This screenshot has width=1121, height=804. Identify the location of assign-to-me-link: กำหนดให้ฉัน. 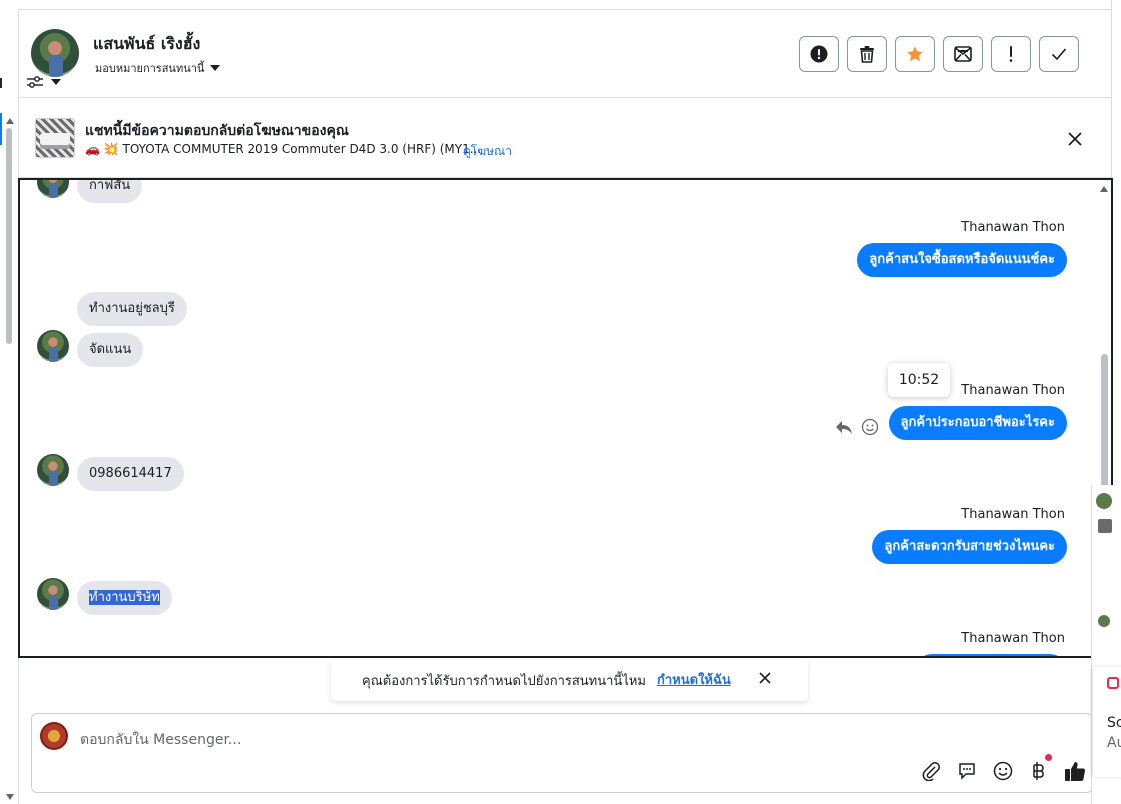
(694, 679).